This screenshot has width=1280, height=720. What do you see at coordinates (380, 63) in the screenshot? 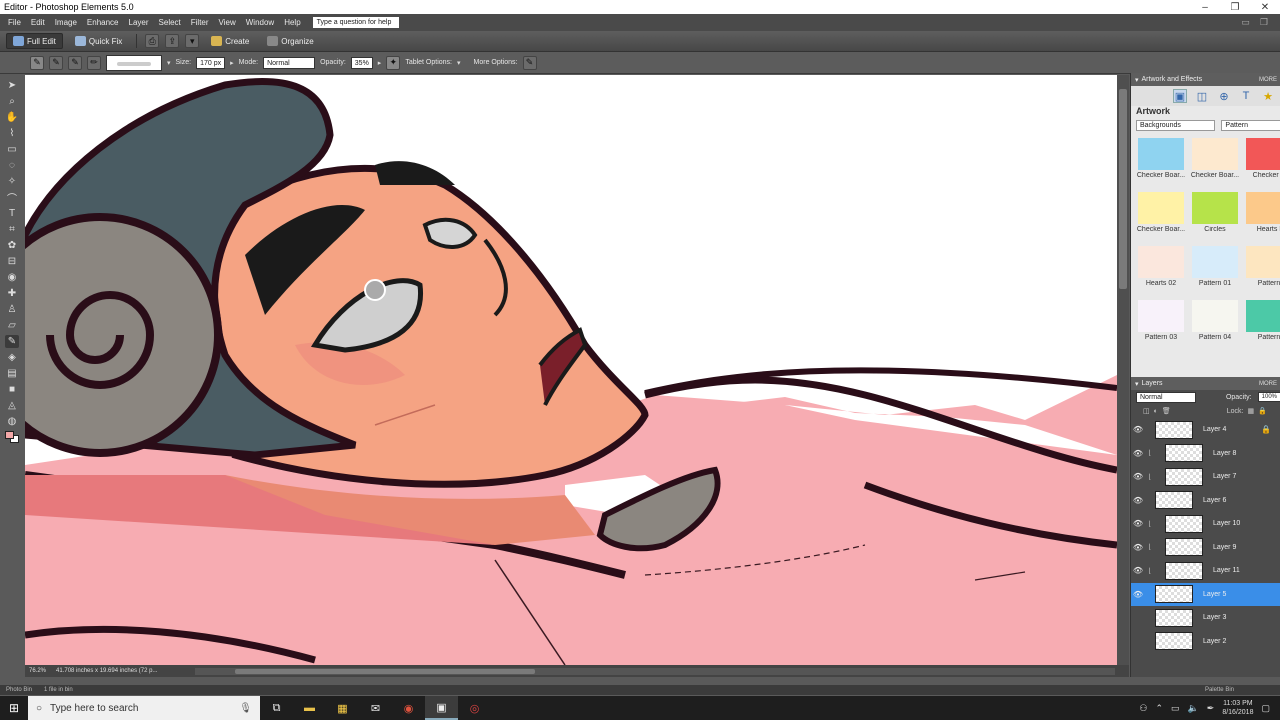
I see `opacity-slider-toggle: ▸` at bounding box center [380, 63].